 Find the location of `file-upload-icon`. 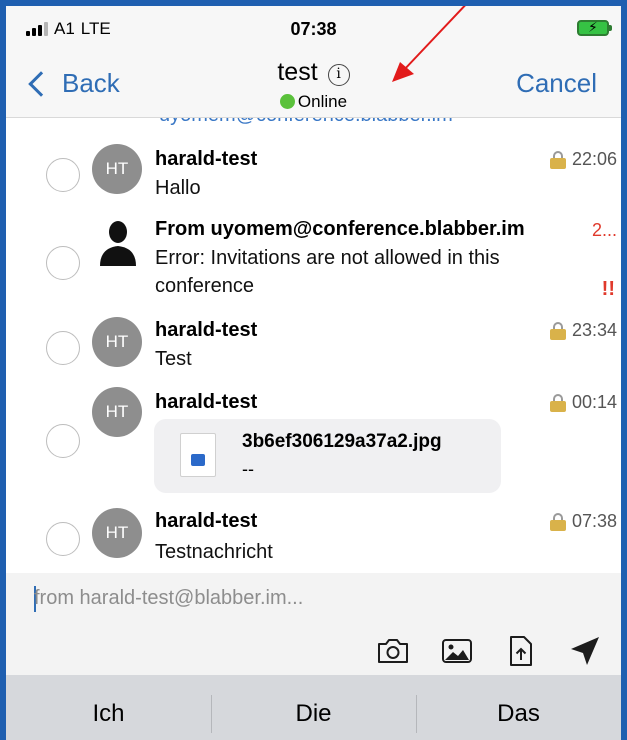

file-upload-icon is located at coordinates (521, 651).